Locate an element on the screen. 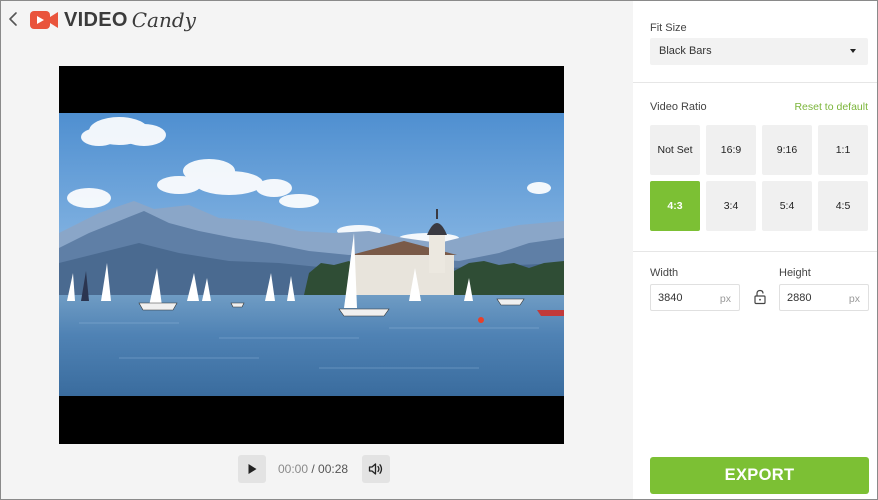 This screenshot has width=878, height=500. ratio-option-4-5: 4:5 is located at coordinates (843, 206).